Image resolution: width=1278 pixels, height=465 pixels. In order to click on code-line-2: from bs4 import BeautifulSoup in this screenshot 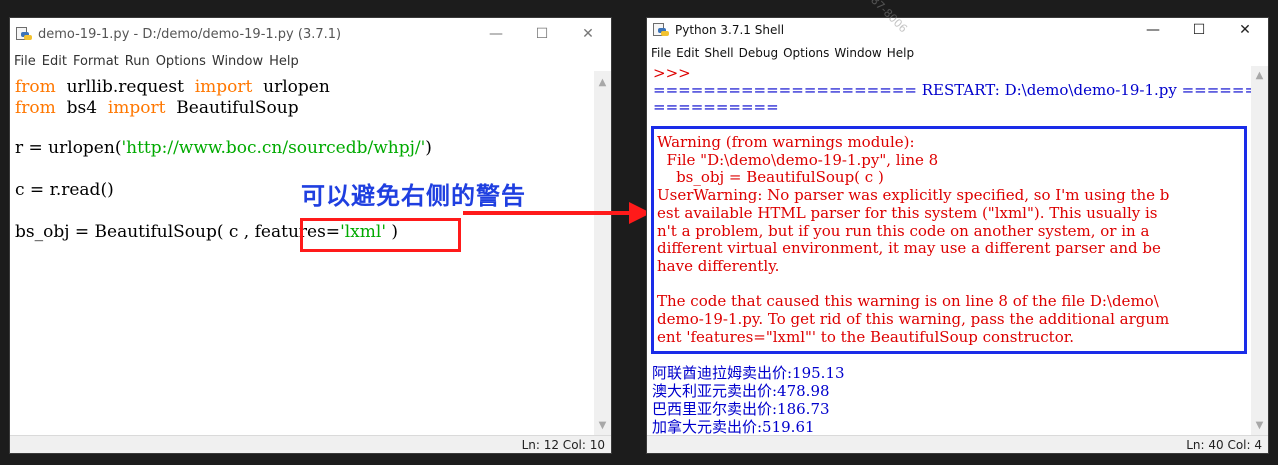, I will do `click(157, 108)`.